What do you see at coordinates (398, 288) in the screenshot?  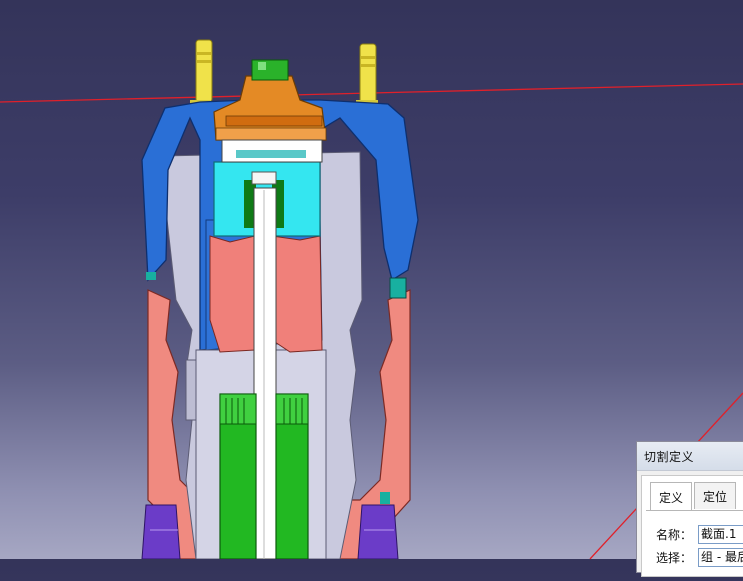 I see `clip-right` at bounding box center [398, 288].